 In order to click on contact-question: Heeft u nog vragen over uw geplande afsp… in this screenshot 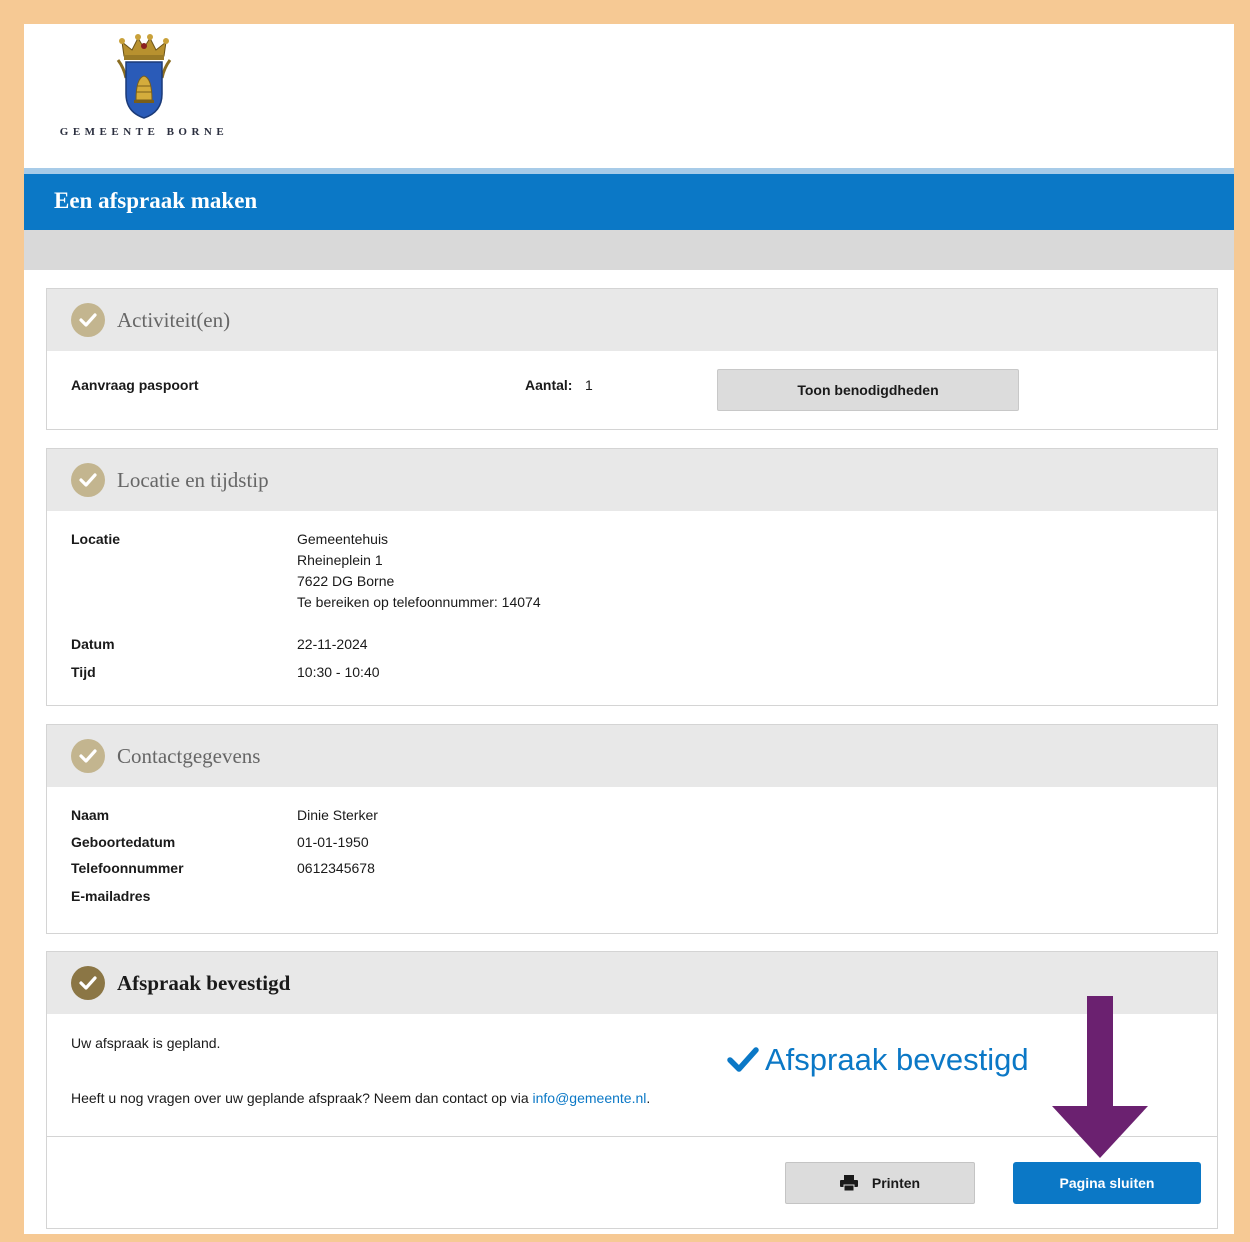, I will do `click(360, 1098)`.